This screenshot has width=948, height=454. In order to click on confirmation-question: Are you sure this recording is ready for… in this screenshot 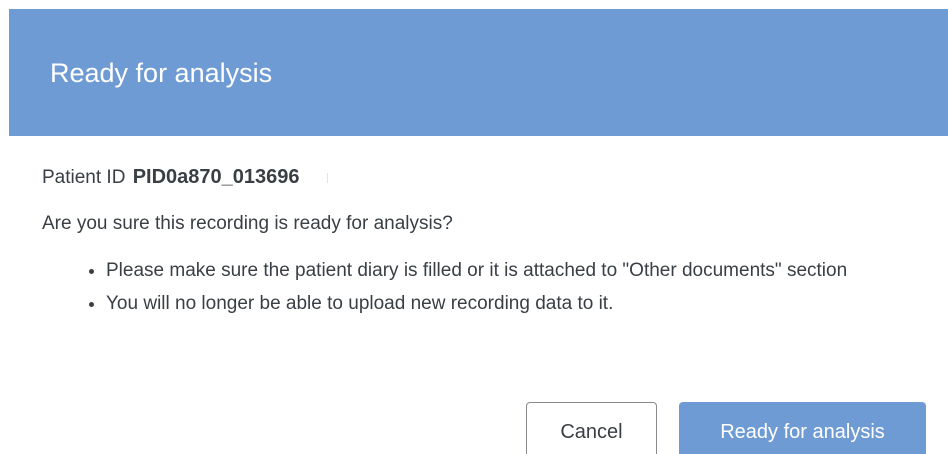, I will do `click(247, 223)`.